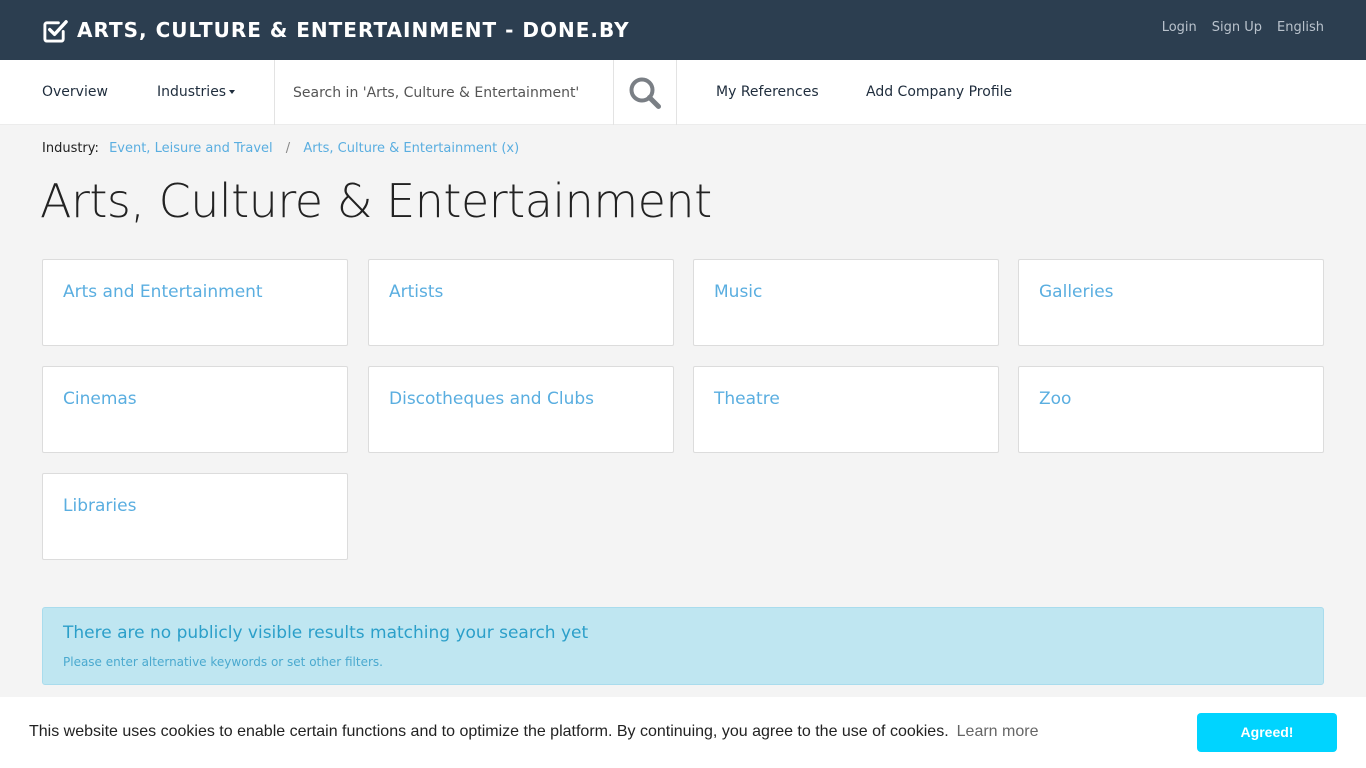 The height and width of the screenshot is (768, 1366). I want to click on category-label: Artists, so click(416, 292).